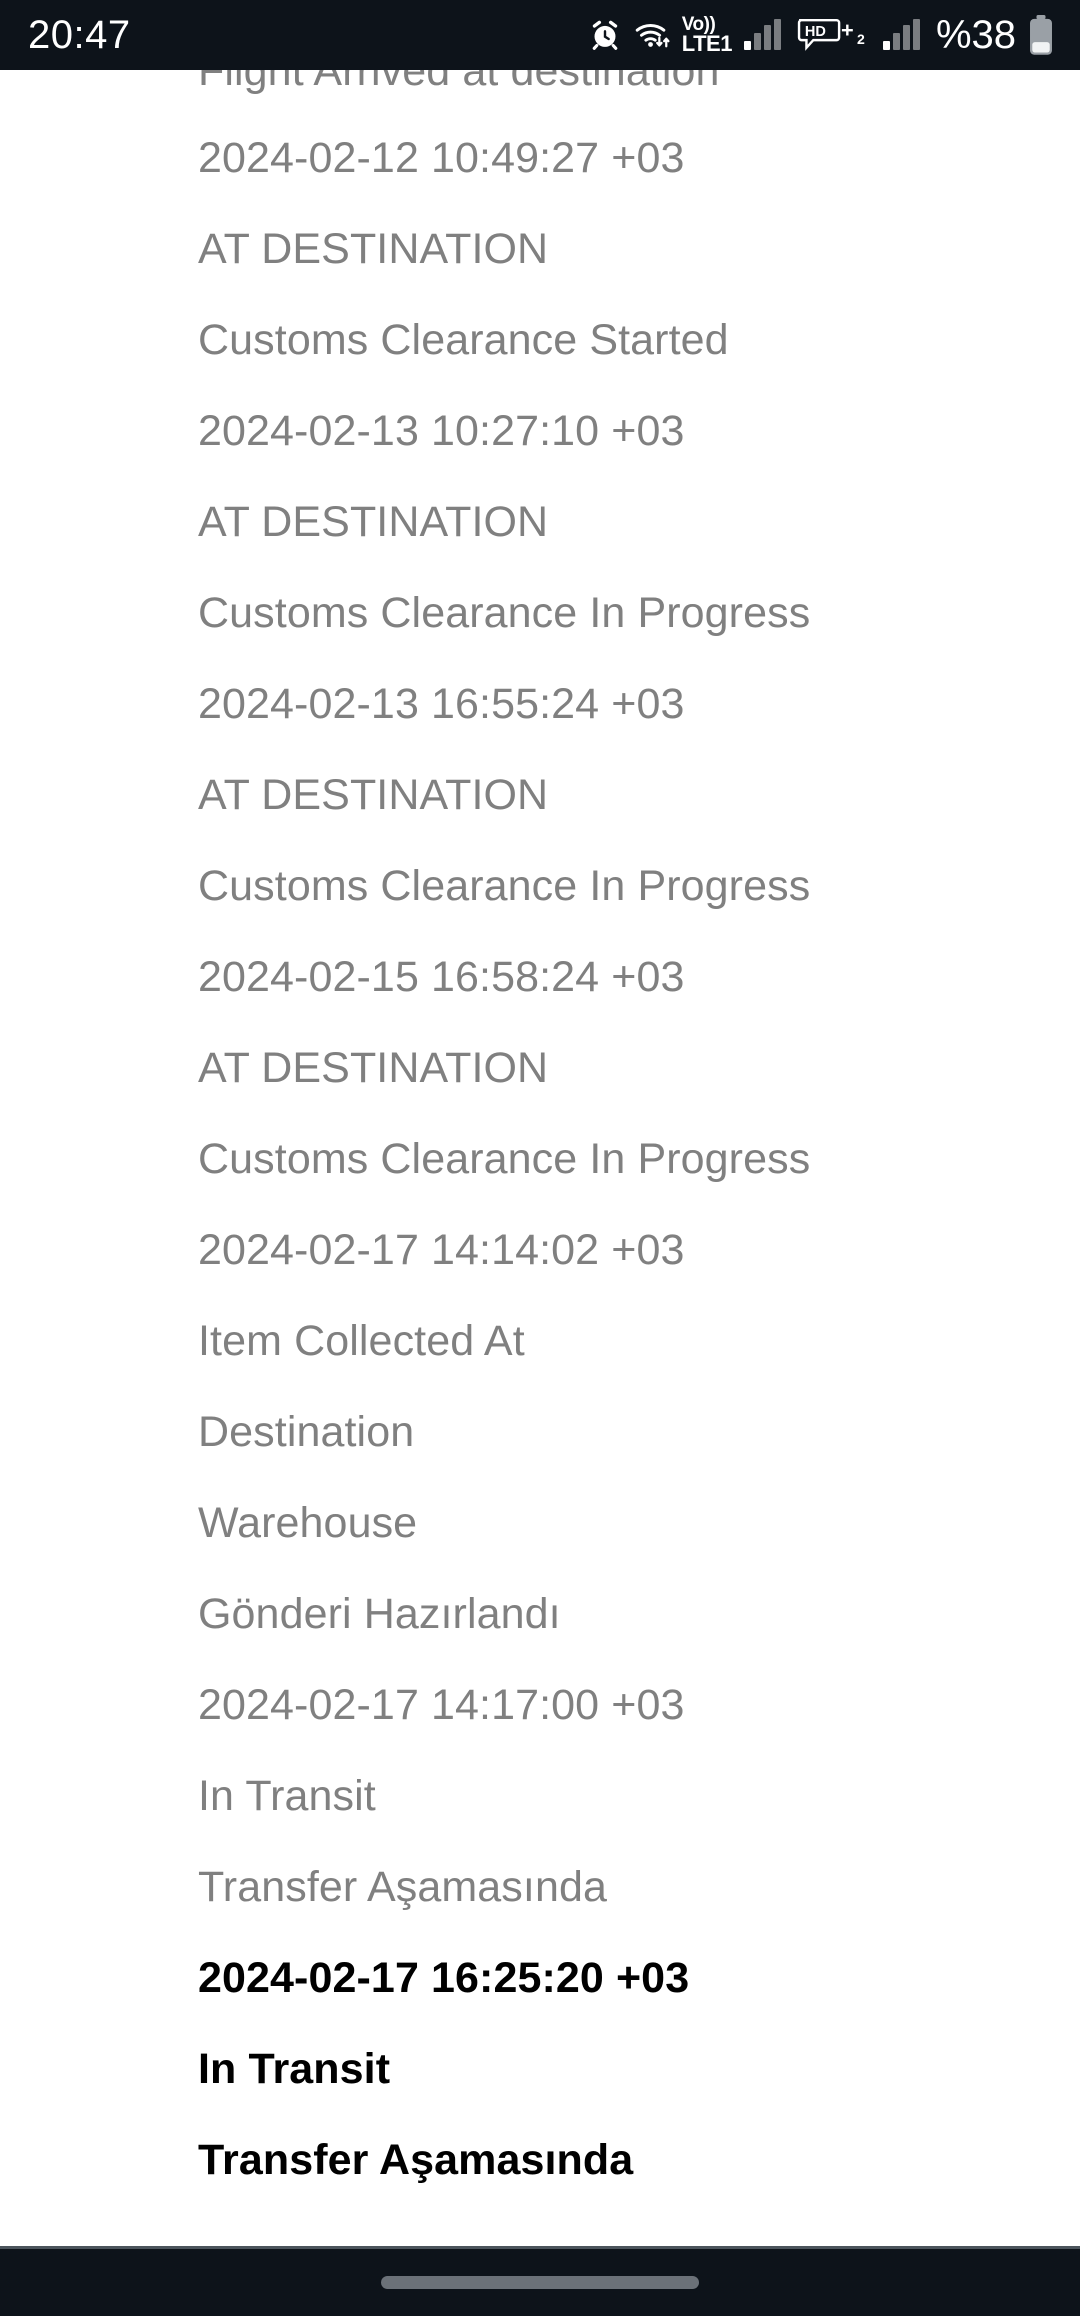 Image resolution: width=1080 pixels, height=2316 pixels. Describe the element at coordinates (79, 35) in the screenshot. I see `status-bar-clock: 20:47` at that location.